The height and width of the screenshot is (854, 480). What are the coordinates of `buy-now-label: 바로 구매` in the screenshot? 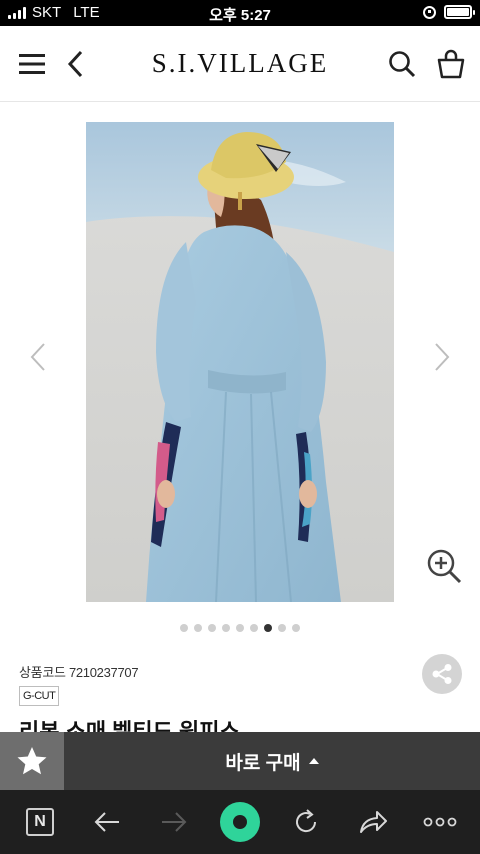 It's located at (263, 763).